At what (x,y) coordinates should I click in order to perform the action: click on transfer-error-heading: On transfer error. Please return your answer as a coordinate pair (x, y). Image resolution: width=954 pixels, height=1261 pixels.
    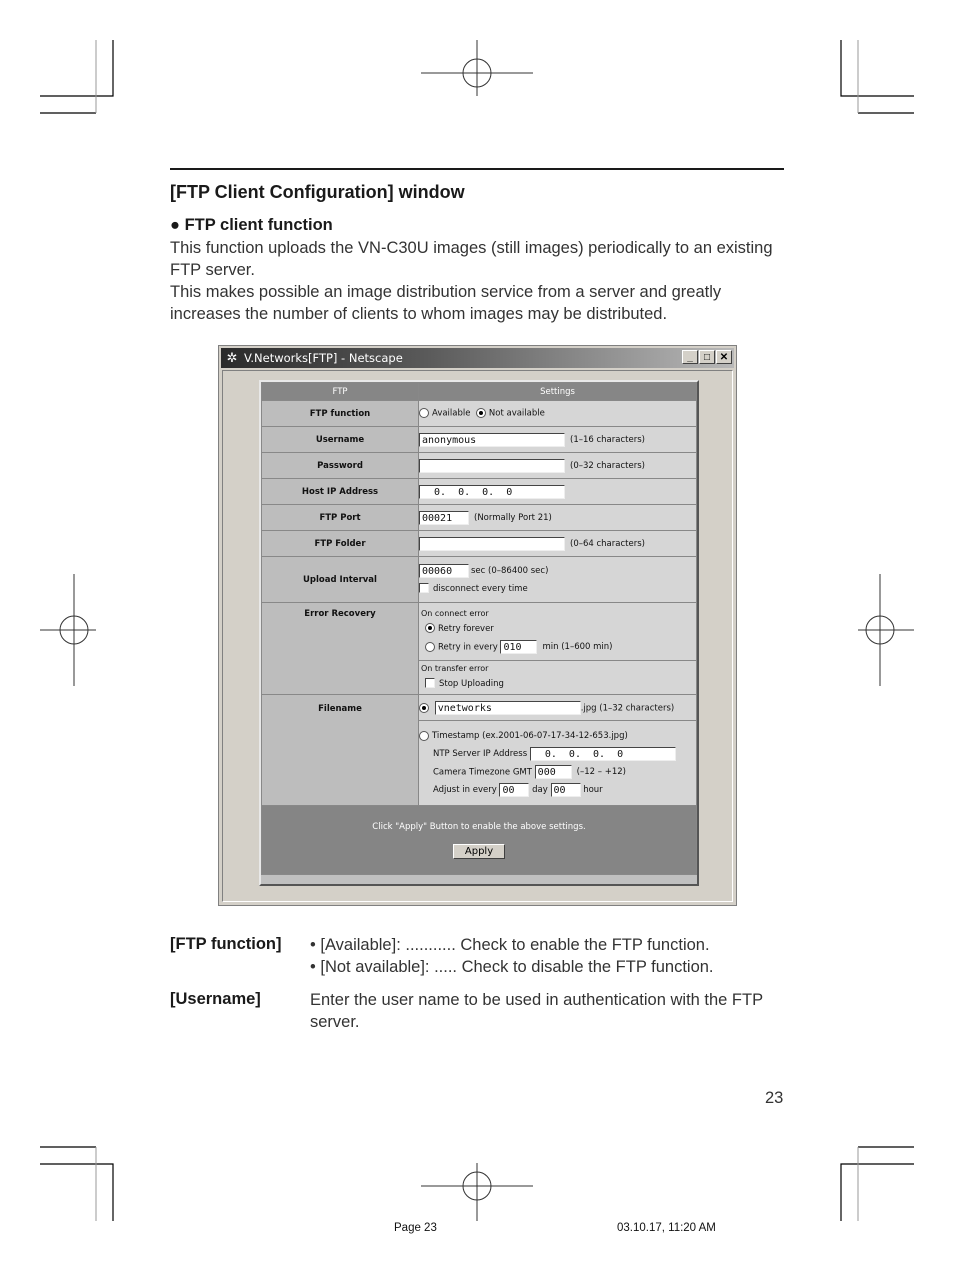
    Looking at the image, I should click on (455, 668).